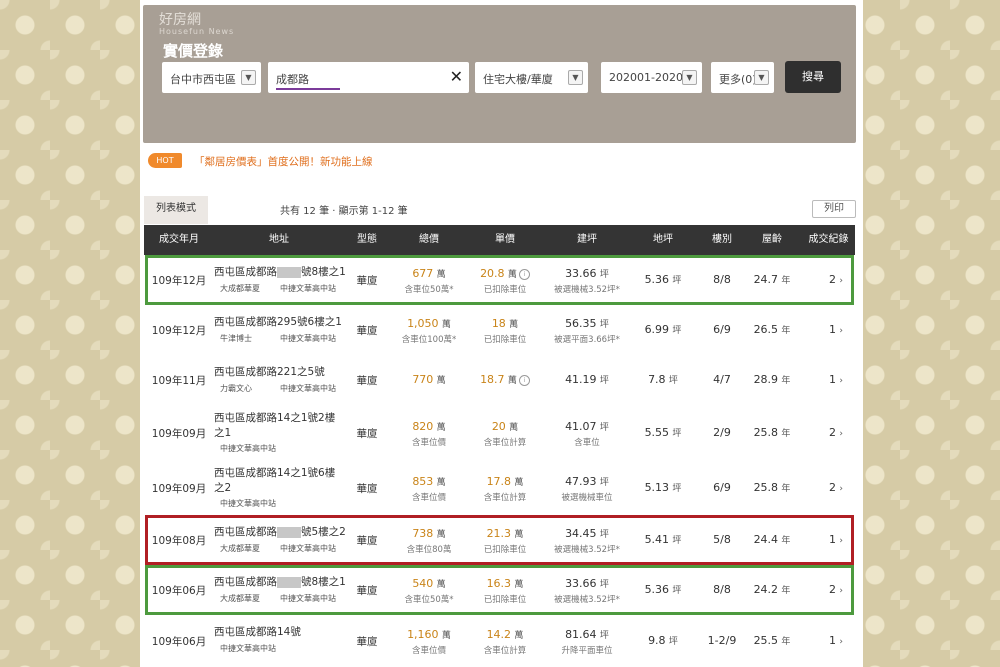  Describe the element at coordinates (456, 76) in the screenshot. I see `close-icon: ✕` at that location.